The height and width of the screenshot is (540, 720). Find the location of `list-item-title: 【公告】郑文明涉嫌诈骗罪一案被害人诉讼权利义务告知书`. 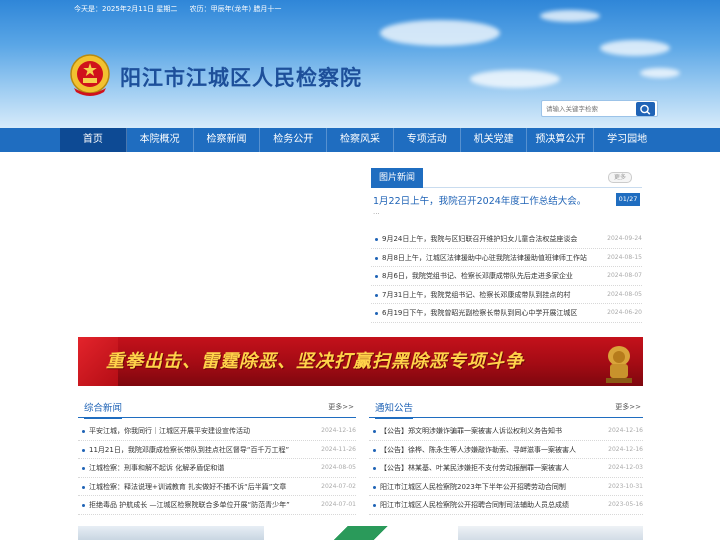

list-item-title: 【公告】郑文明涉嫌诈骗罪一案被害人诉讼权利义务告知书 is located at coordinates (492, 431).